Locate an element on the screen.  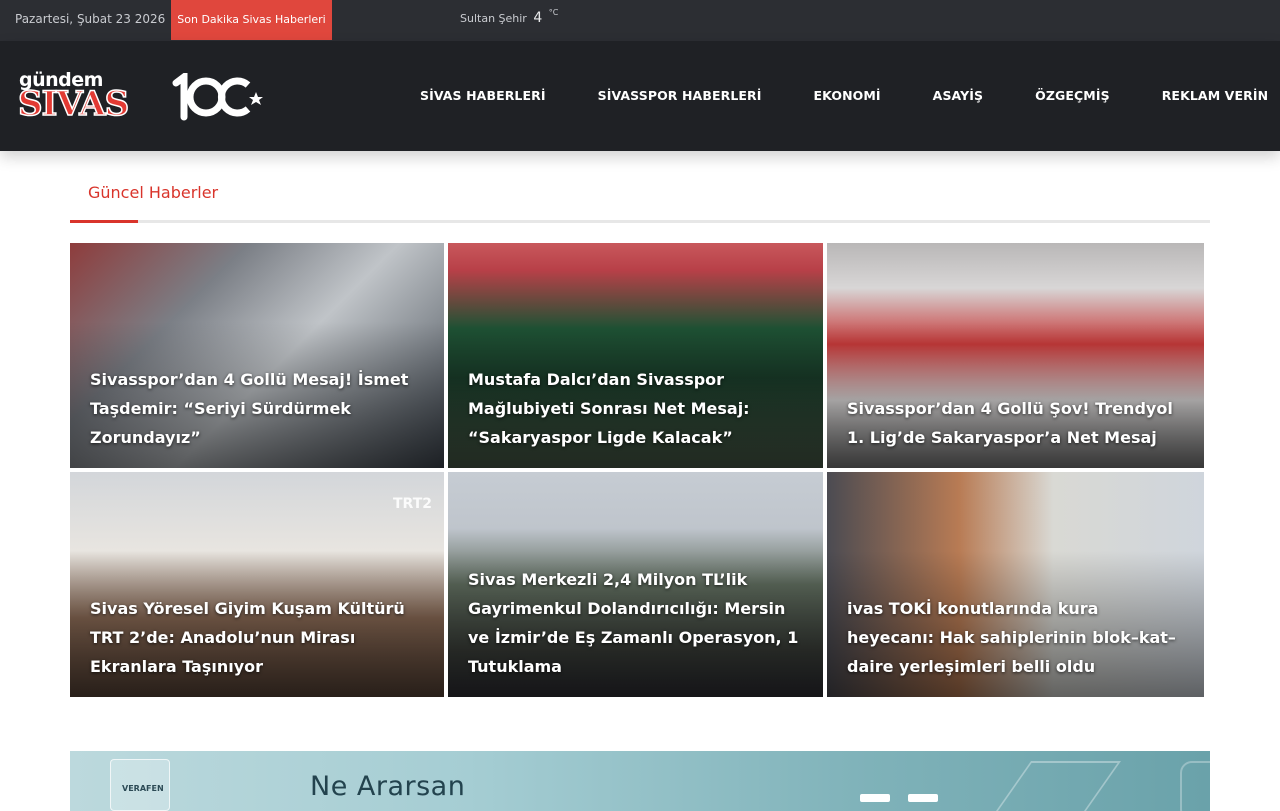
breaking-news-link: Son Dakika Sivas Haberleri is located at coordinates (251, 20).